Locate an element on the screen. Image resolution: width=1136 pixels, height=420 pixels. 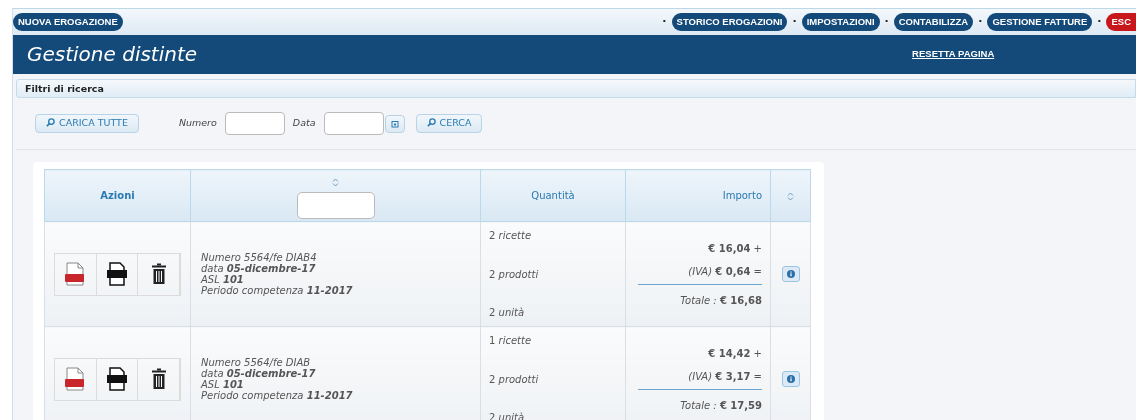
quantity-text: 1 ricette is located at coordinates (511, 341).